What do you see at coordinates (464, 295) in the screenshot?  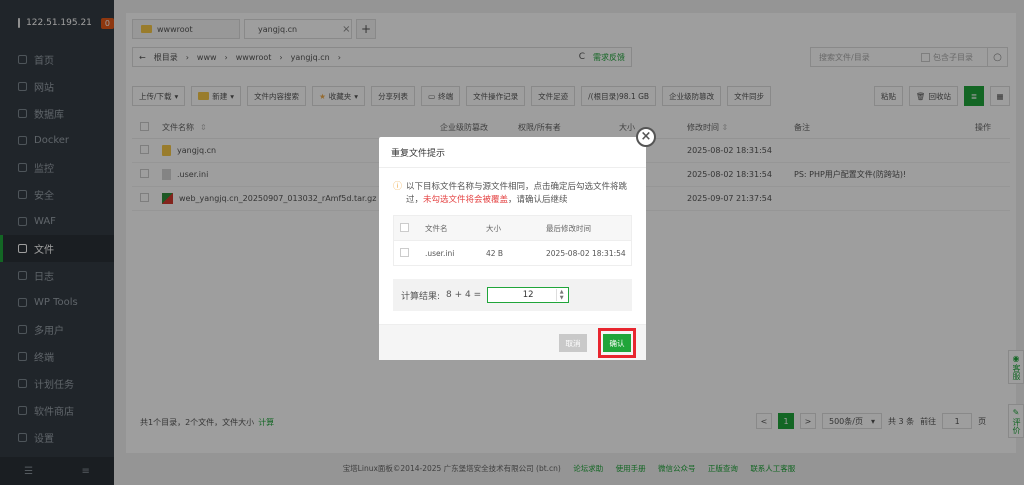 I see `calc-expression: 8 + 4 =` at bounding box center [464, 295].